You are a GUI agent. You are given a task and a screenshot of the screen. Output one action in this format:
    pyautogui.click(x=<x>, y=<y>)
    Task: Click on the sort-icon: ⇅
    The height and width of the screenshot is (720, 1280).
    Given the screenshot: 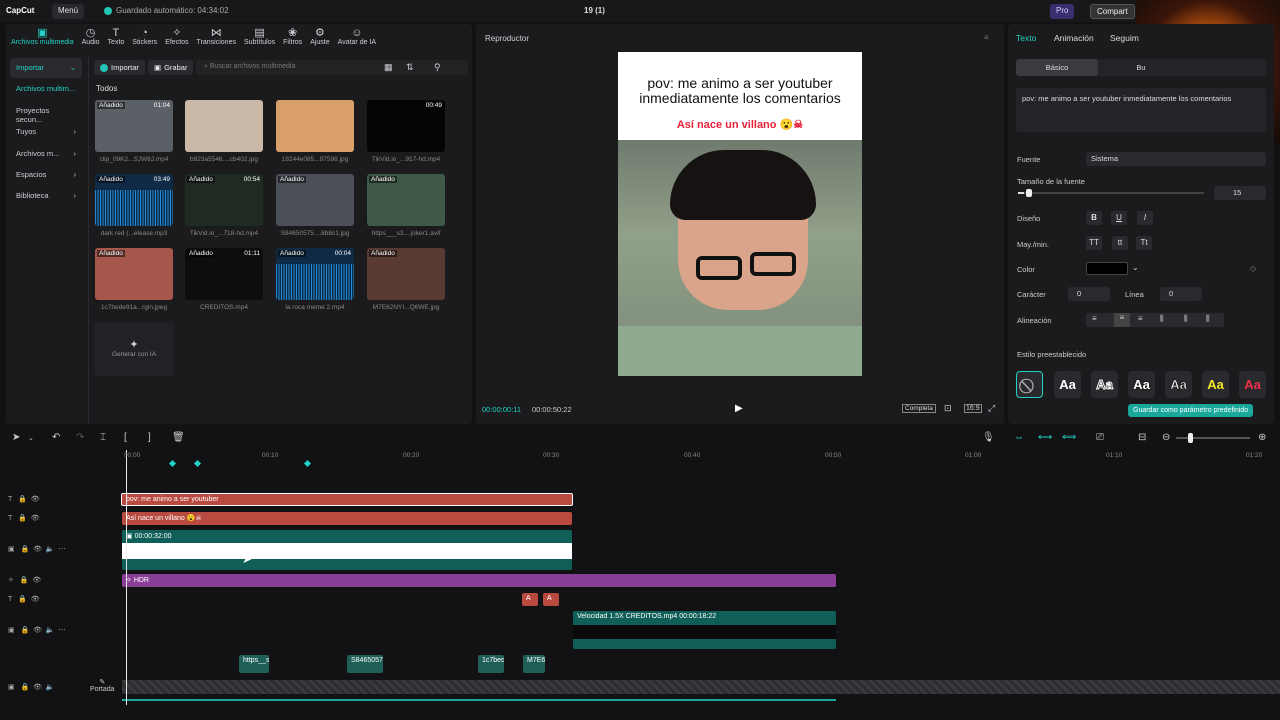 What is the action you would take?
    pyautogui.click(x=410, y=67)
    